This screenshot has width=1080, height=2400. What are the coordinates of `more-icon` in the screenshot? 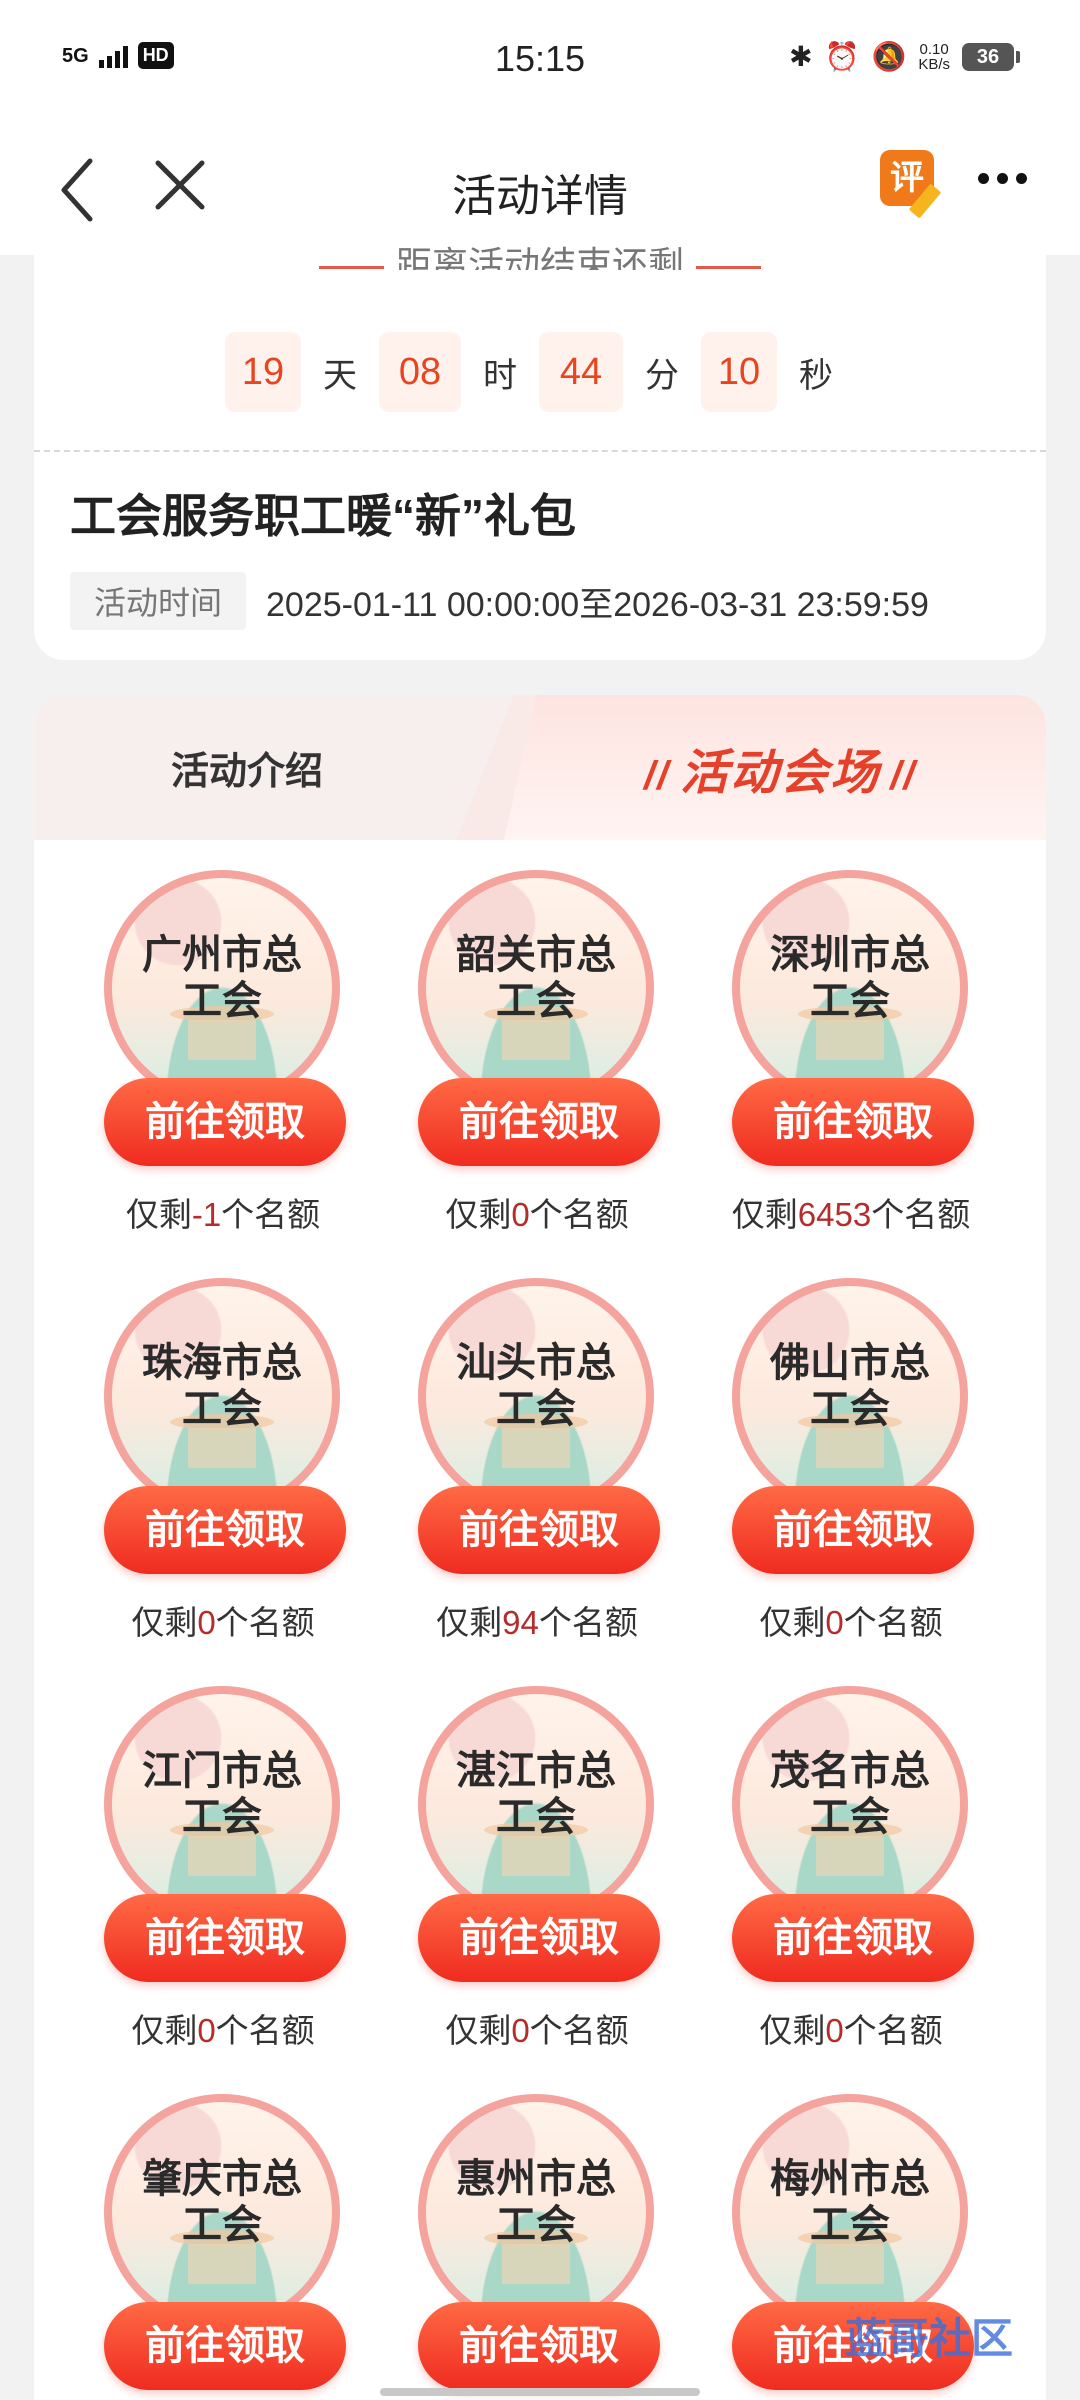 It's located at (1002, 178).